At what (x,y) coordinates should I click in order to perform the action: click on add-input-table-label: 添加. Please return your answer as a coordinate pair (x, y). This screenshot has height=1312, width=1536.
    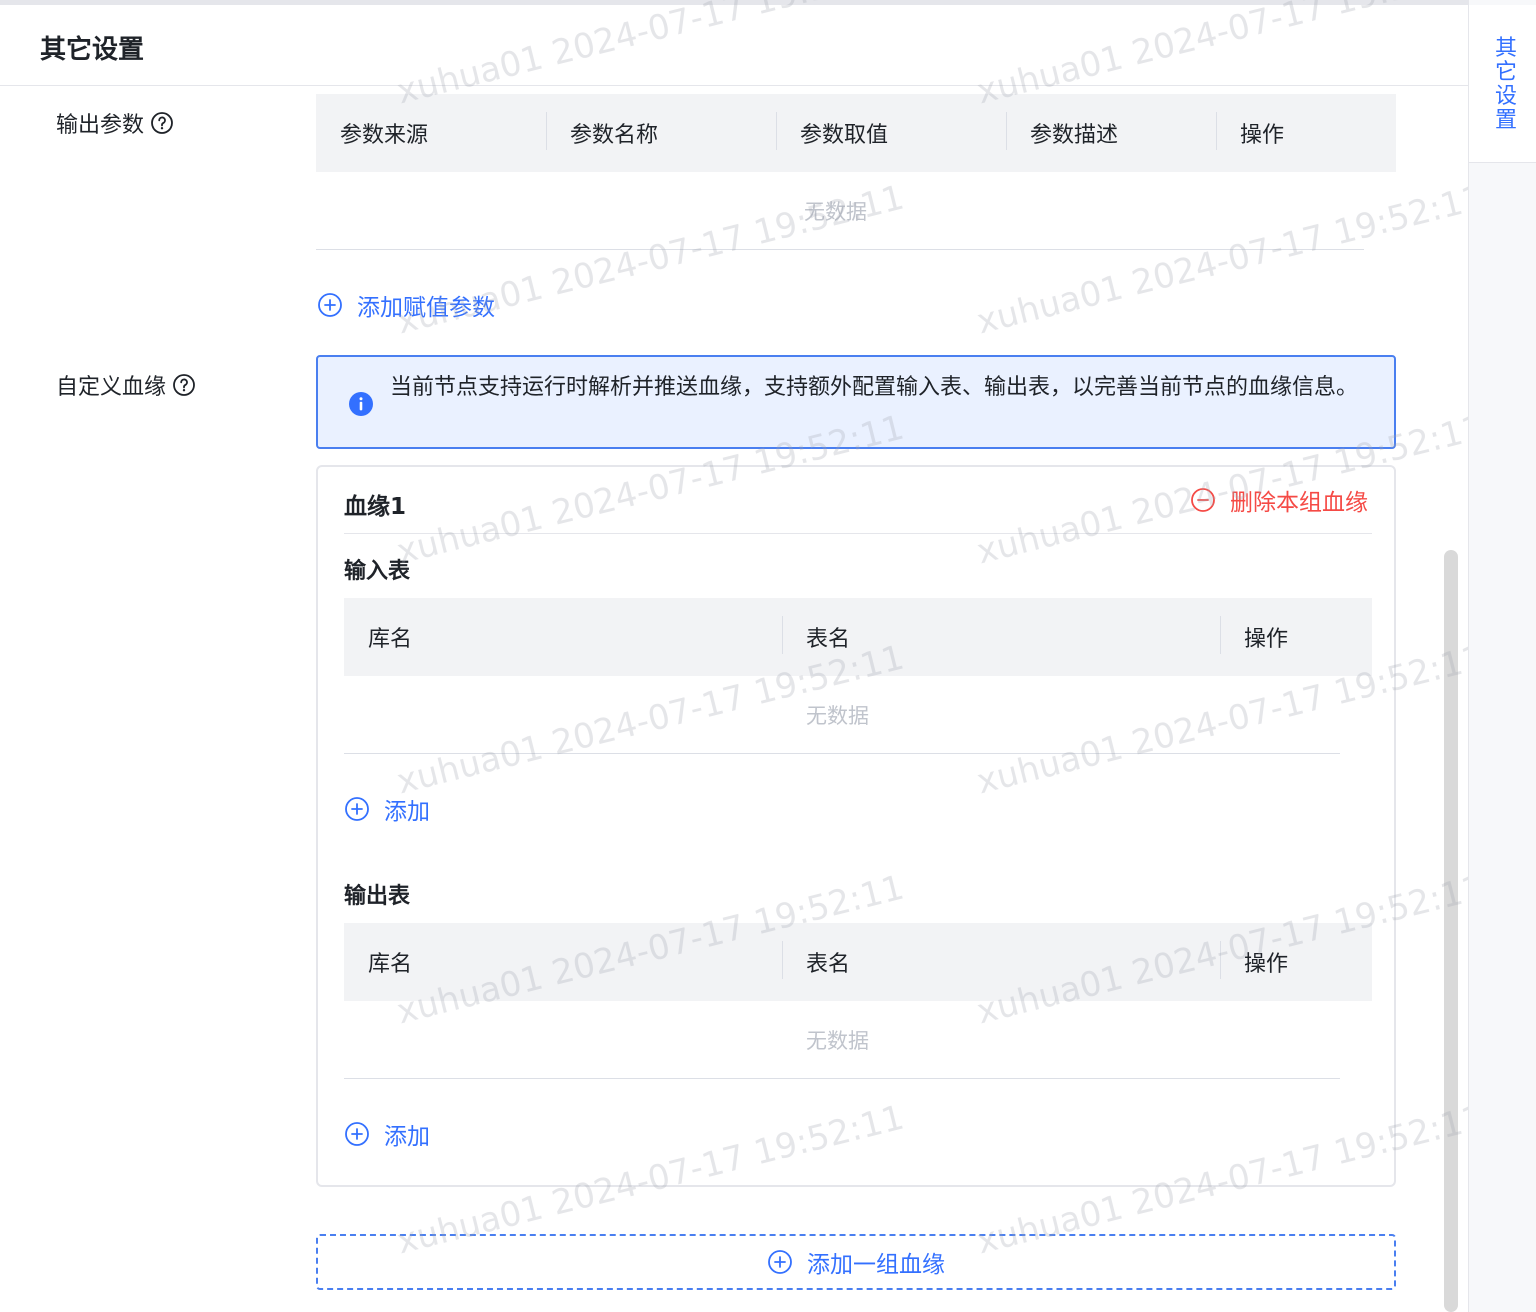
    Looking at the image, I should click on (407, 812).